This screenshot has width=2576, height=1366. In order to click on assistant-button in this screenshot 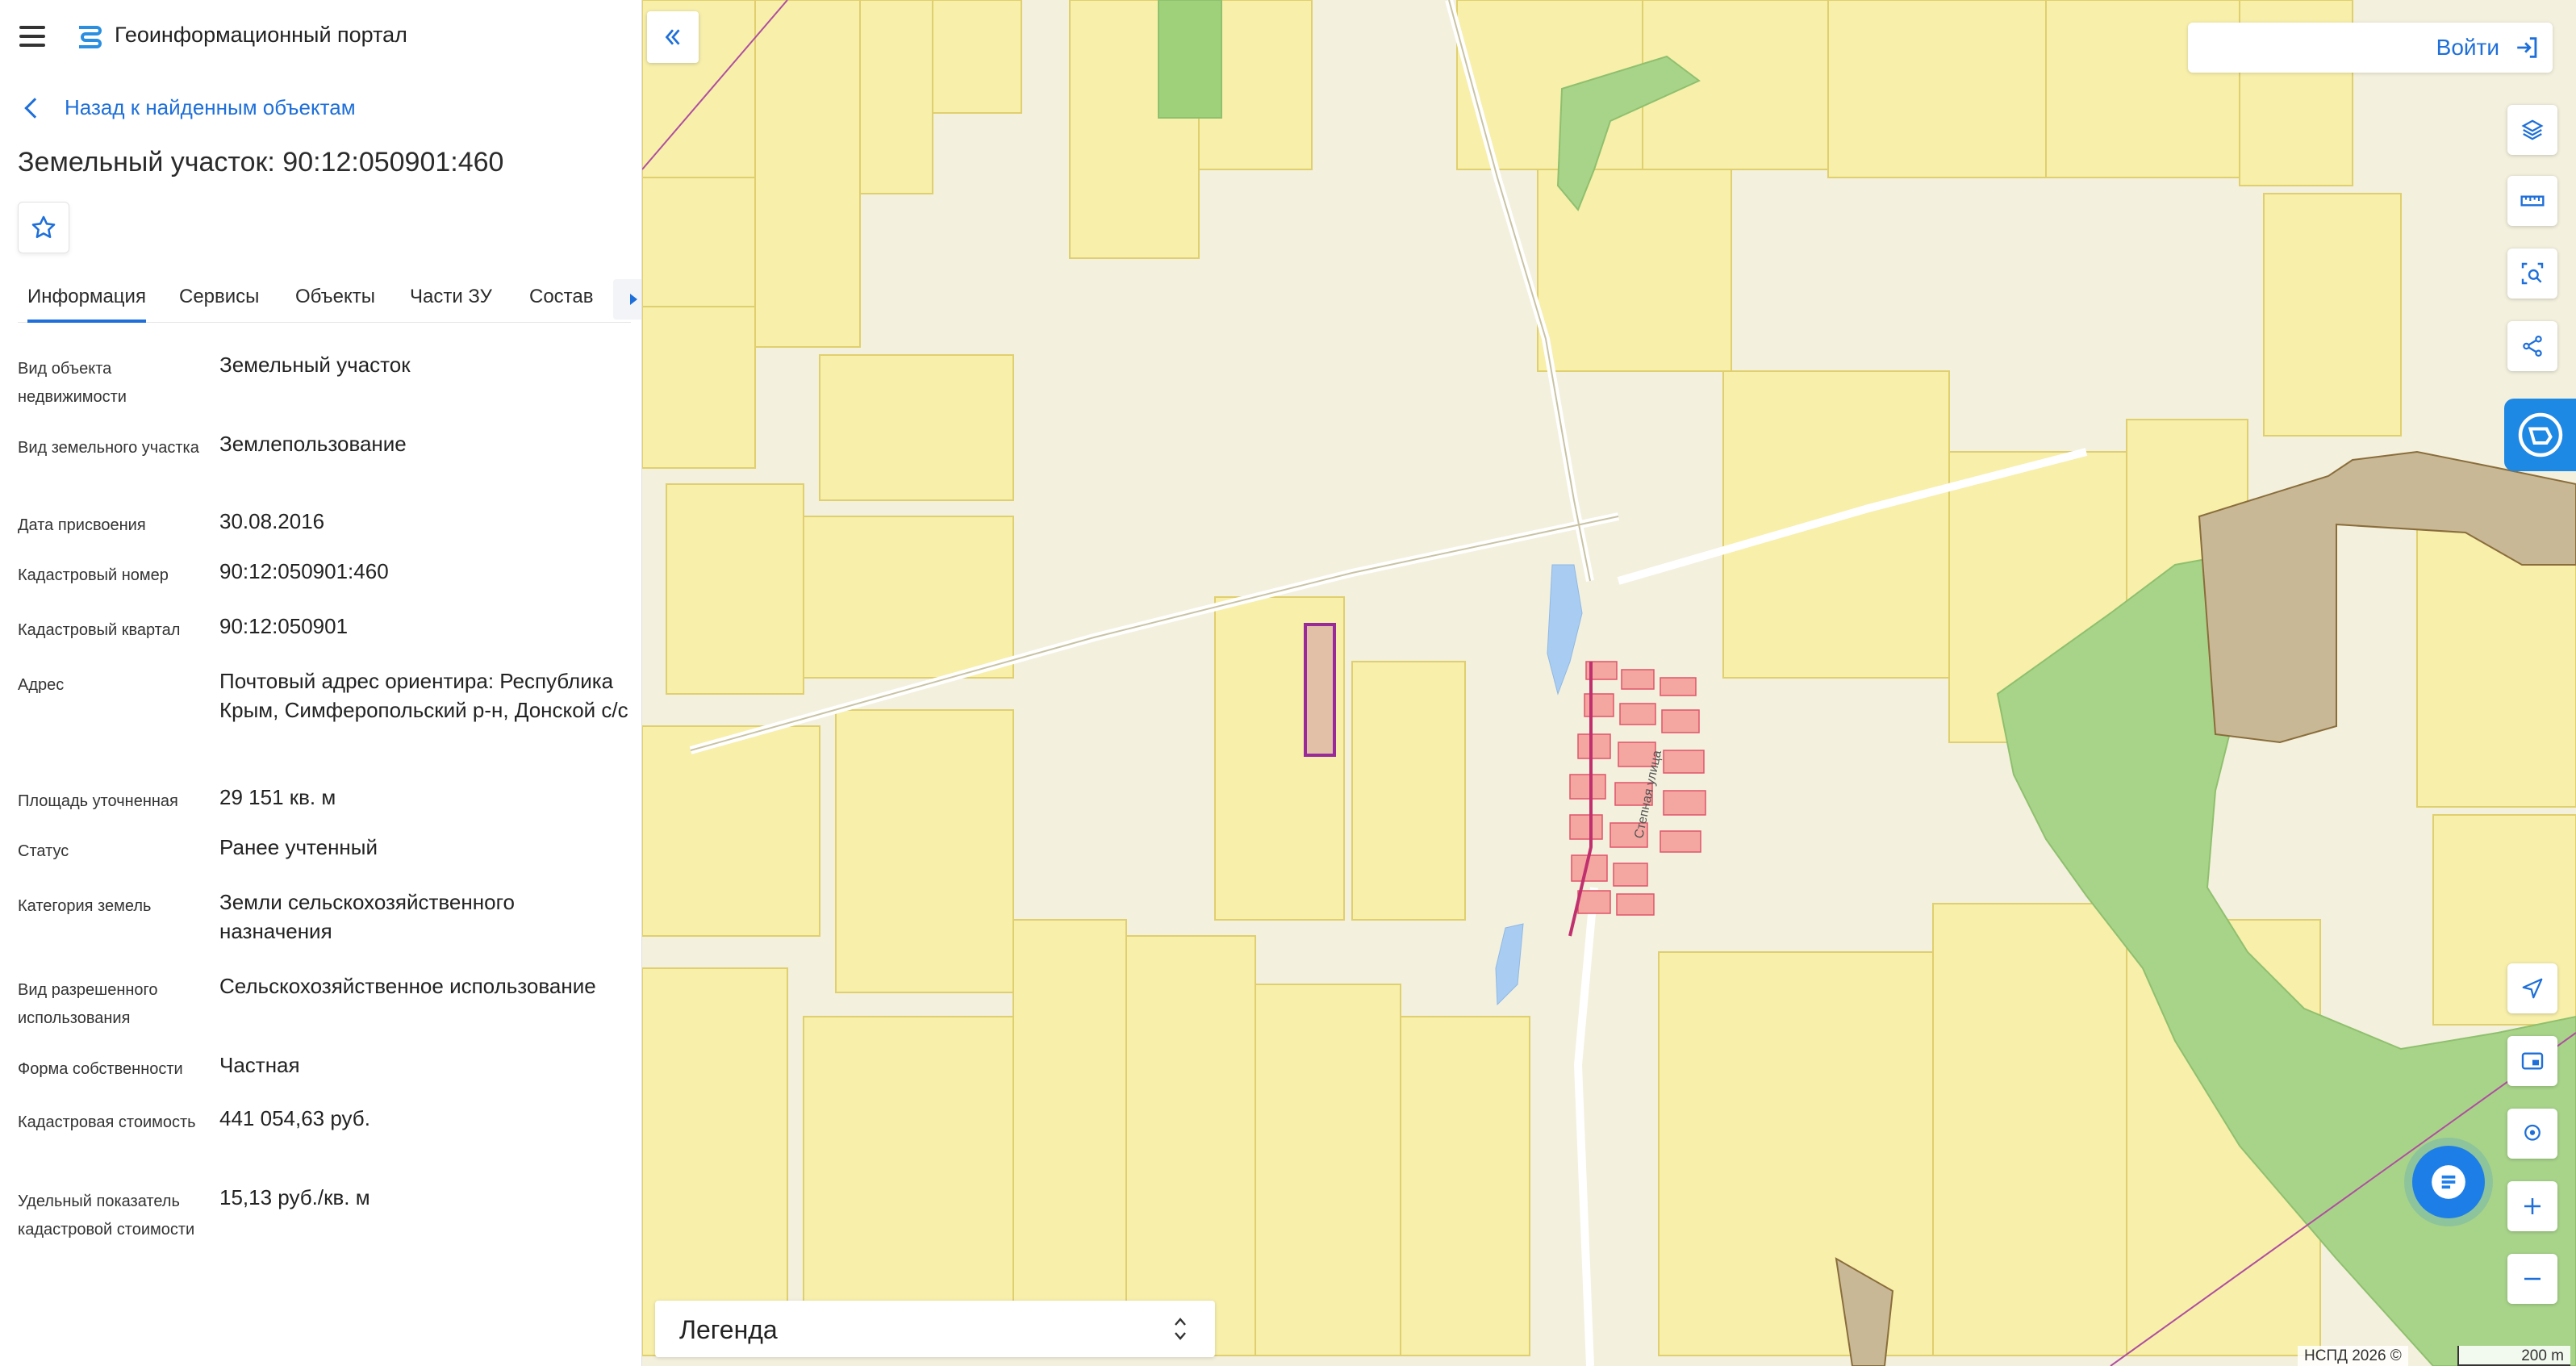, I will do `click(2540, 435)`.